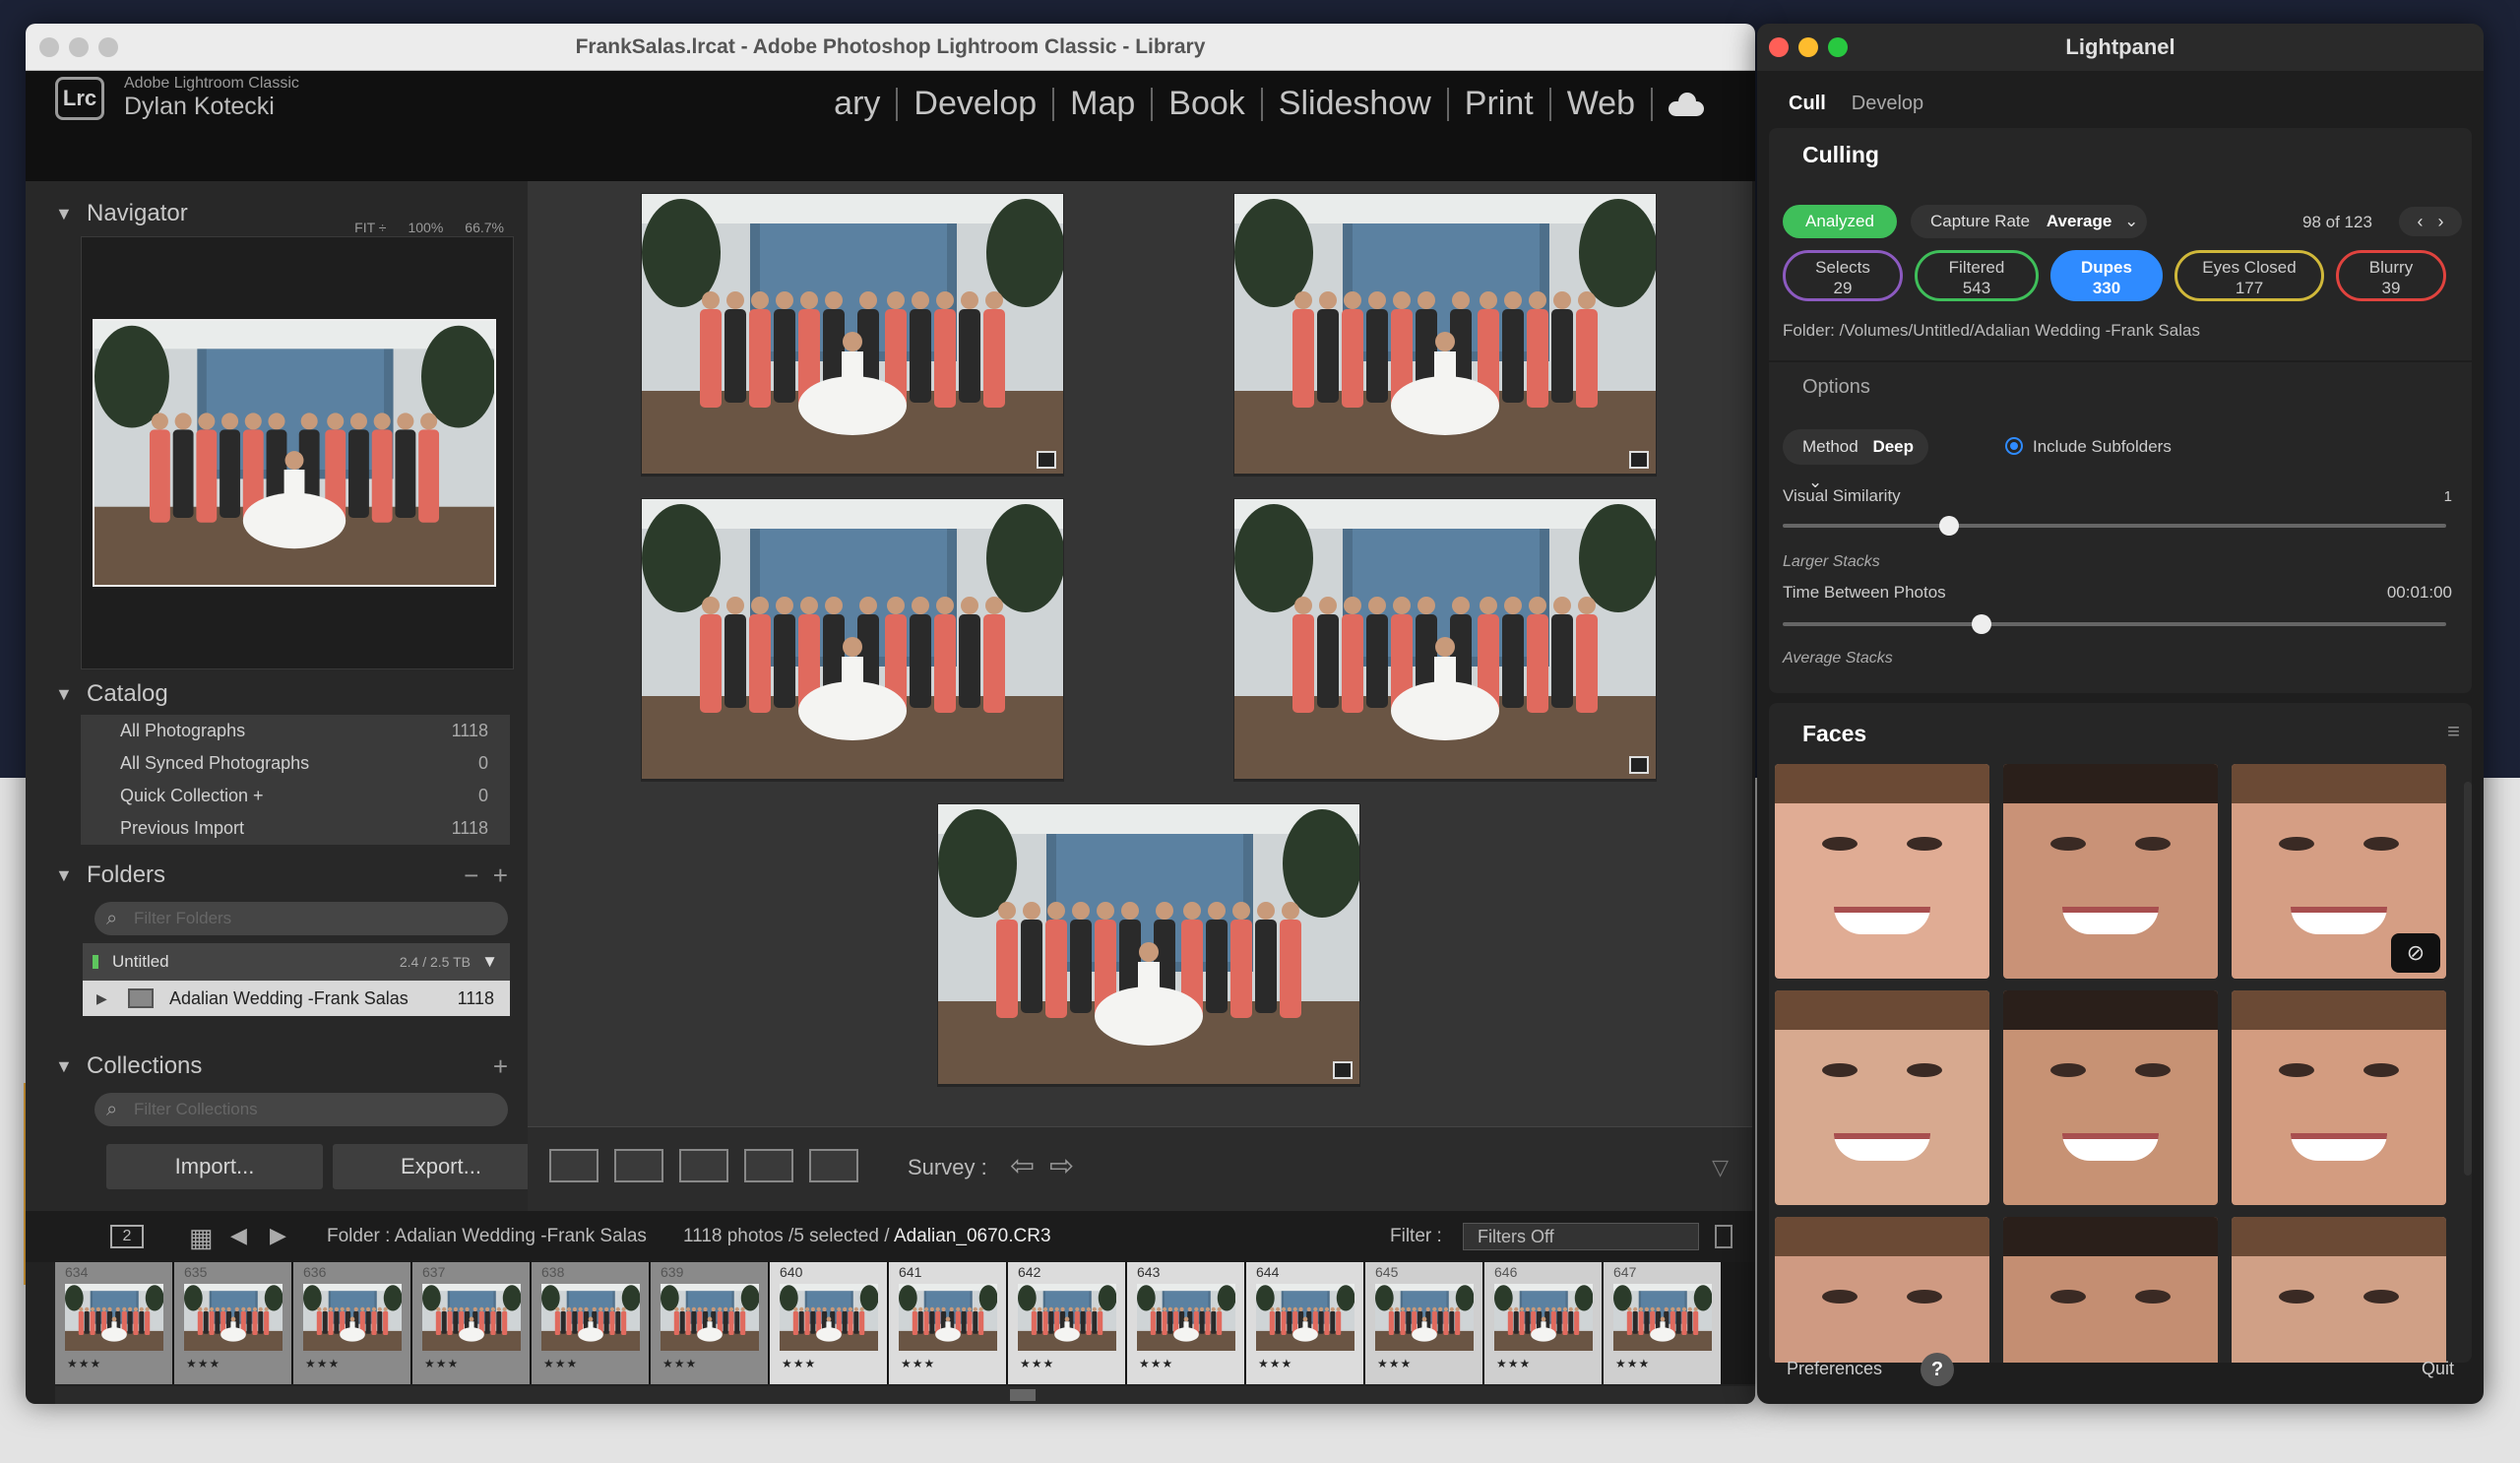 The width and height of the screenshot is (2520, 1463). I want to click on filtered-pill: Filtered 543, so click(1977, 275).